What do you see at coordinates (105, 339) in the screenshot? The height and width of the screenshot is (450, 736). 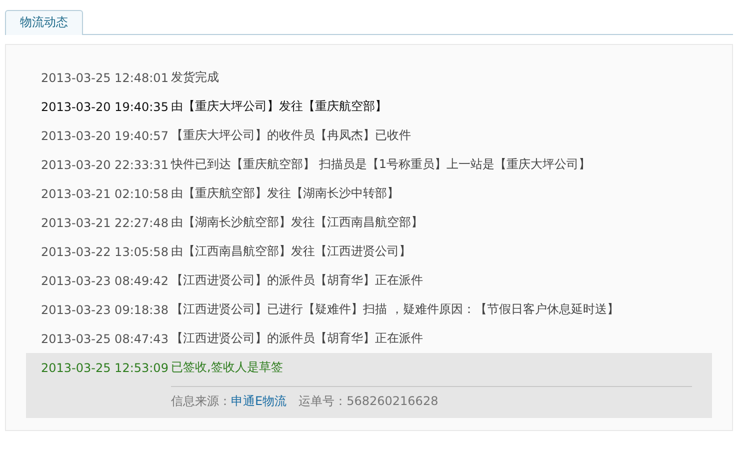 I see `event-time: 2013-03-25 08:47:43` at bounding box center [105, 339].